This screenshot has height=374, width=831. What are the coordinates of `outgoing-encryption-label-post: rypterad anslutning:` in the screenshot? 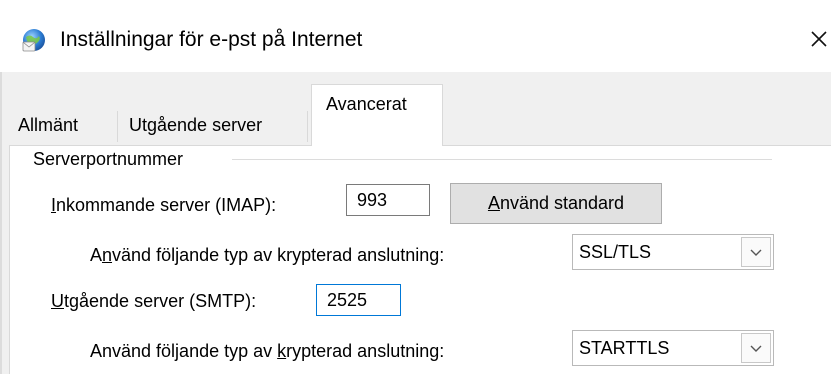 It's located at (365, 351).